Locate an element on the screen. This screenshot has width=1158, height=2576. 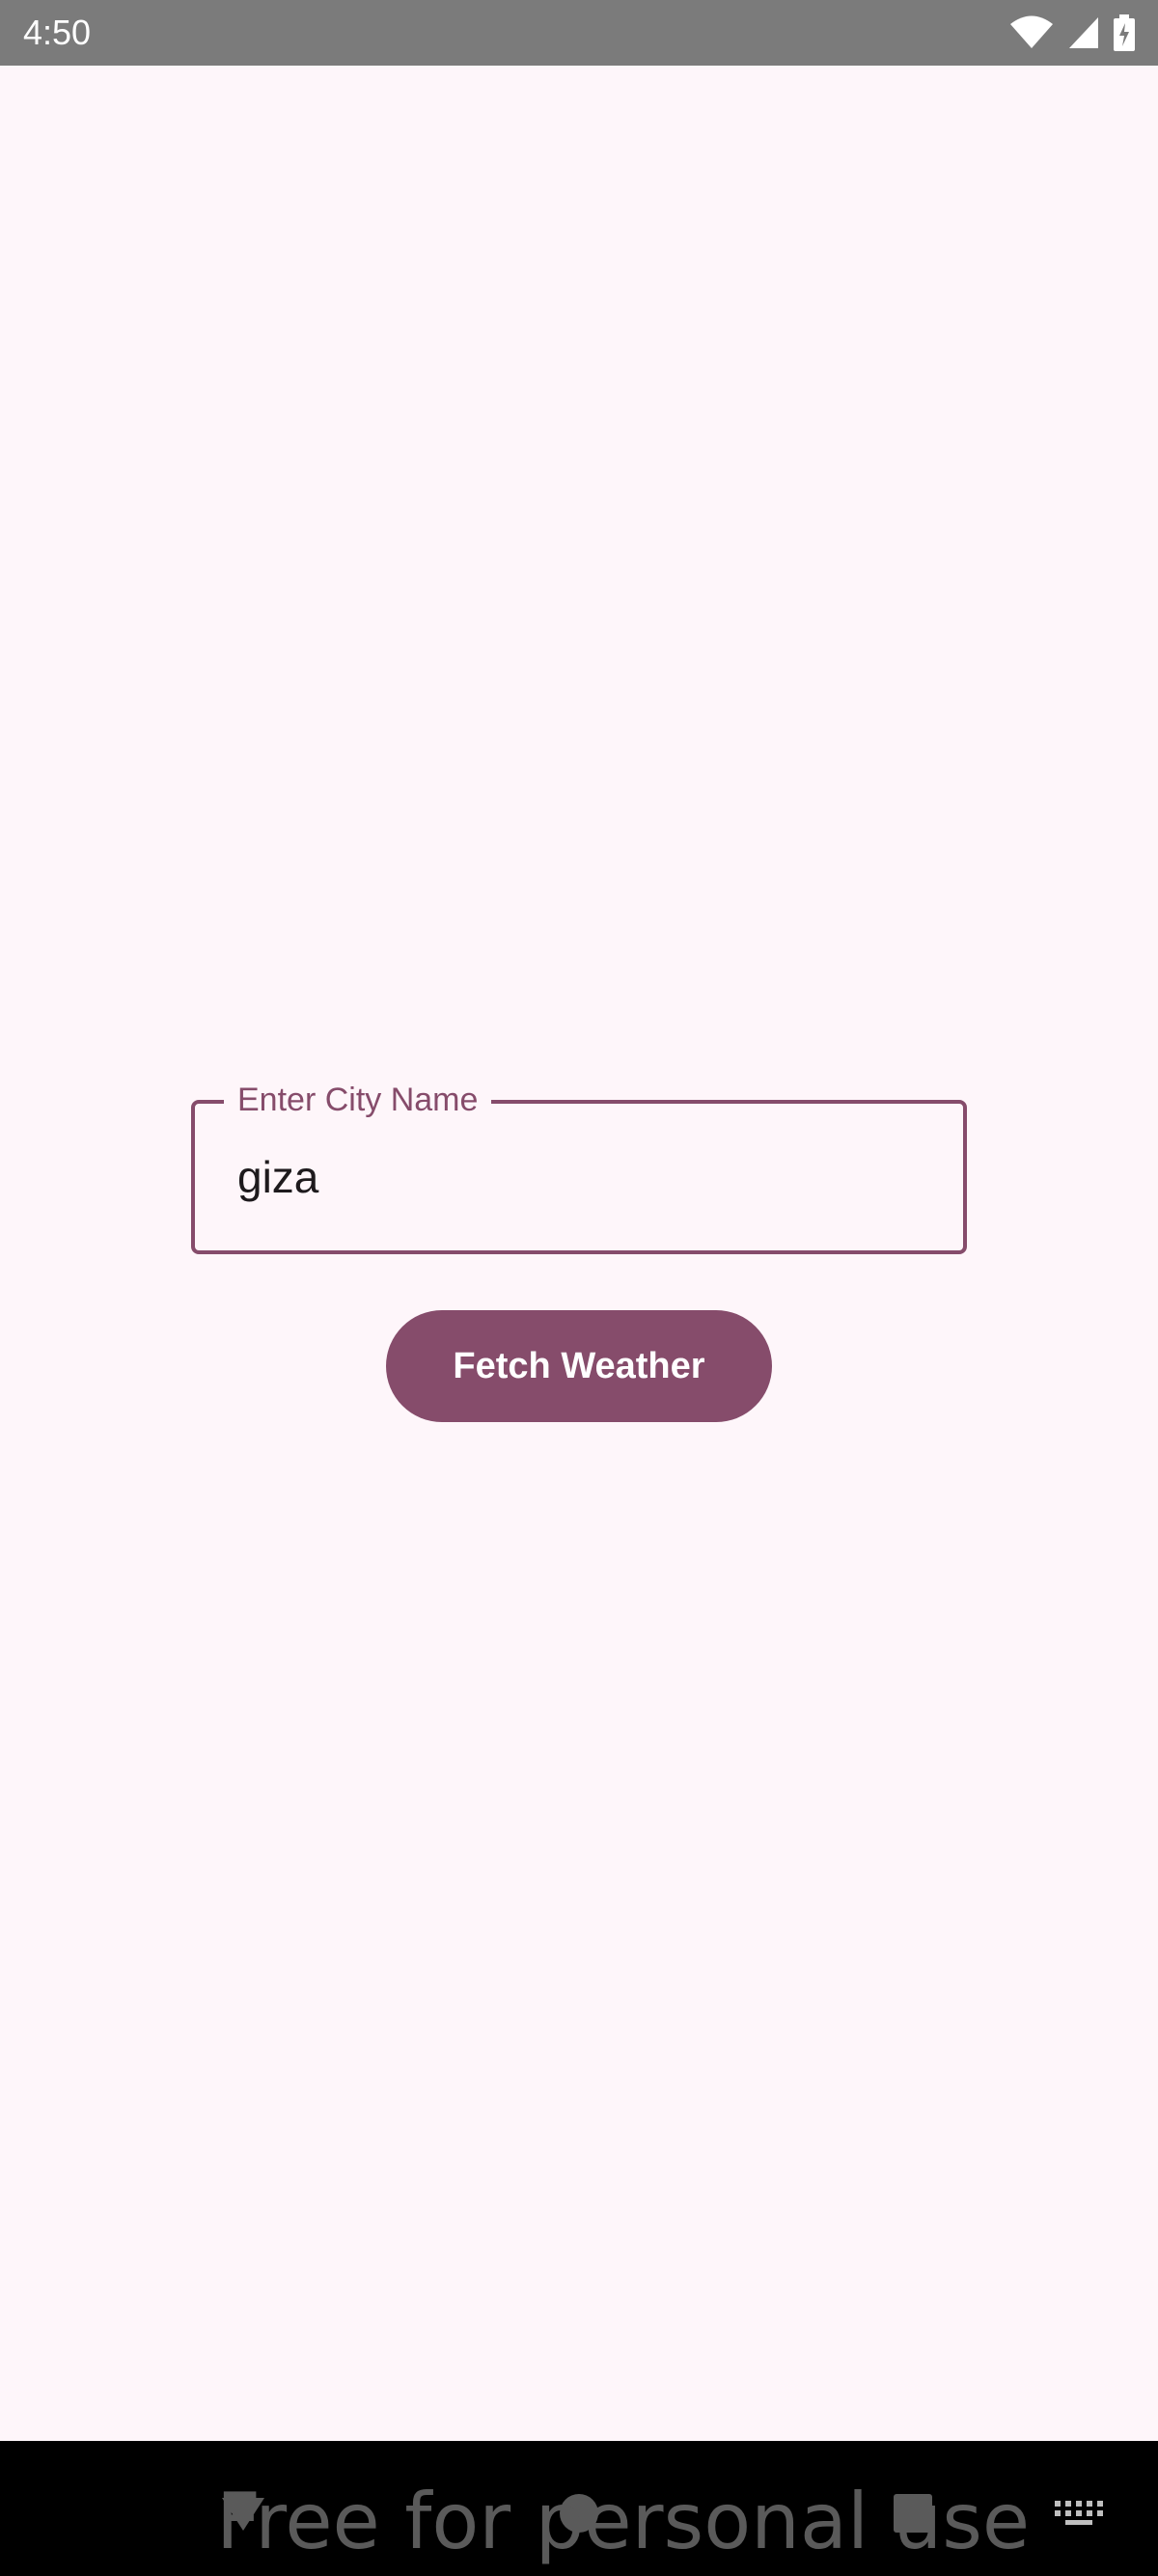
watermark-text: Free for personal use is located at coordinates (623, 2521).